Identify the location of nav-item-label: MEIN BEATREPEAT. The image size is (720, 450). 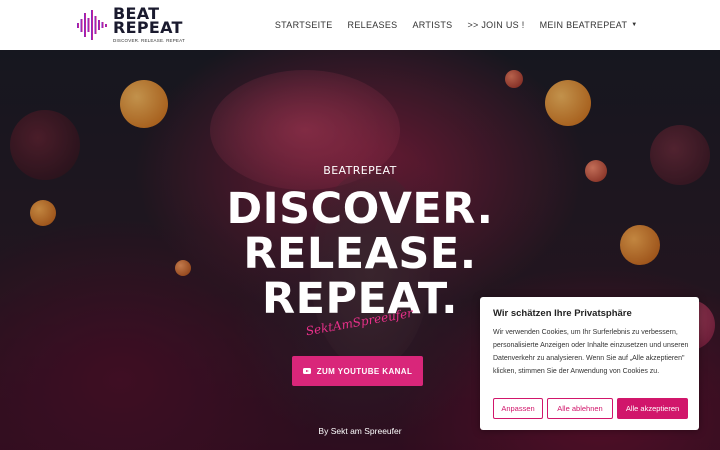
(583, 25).